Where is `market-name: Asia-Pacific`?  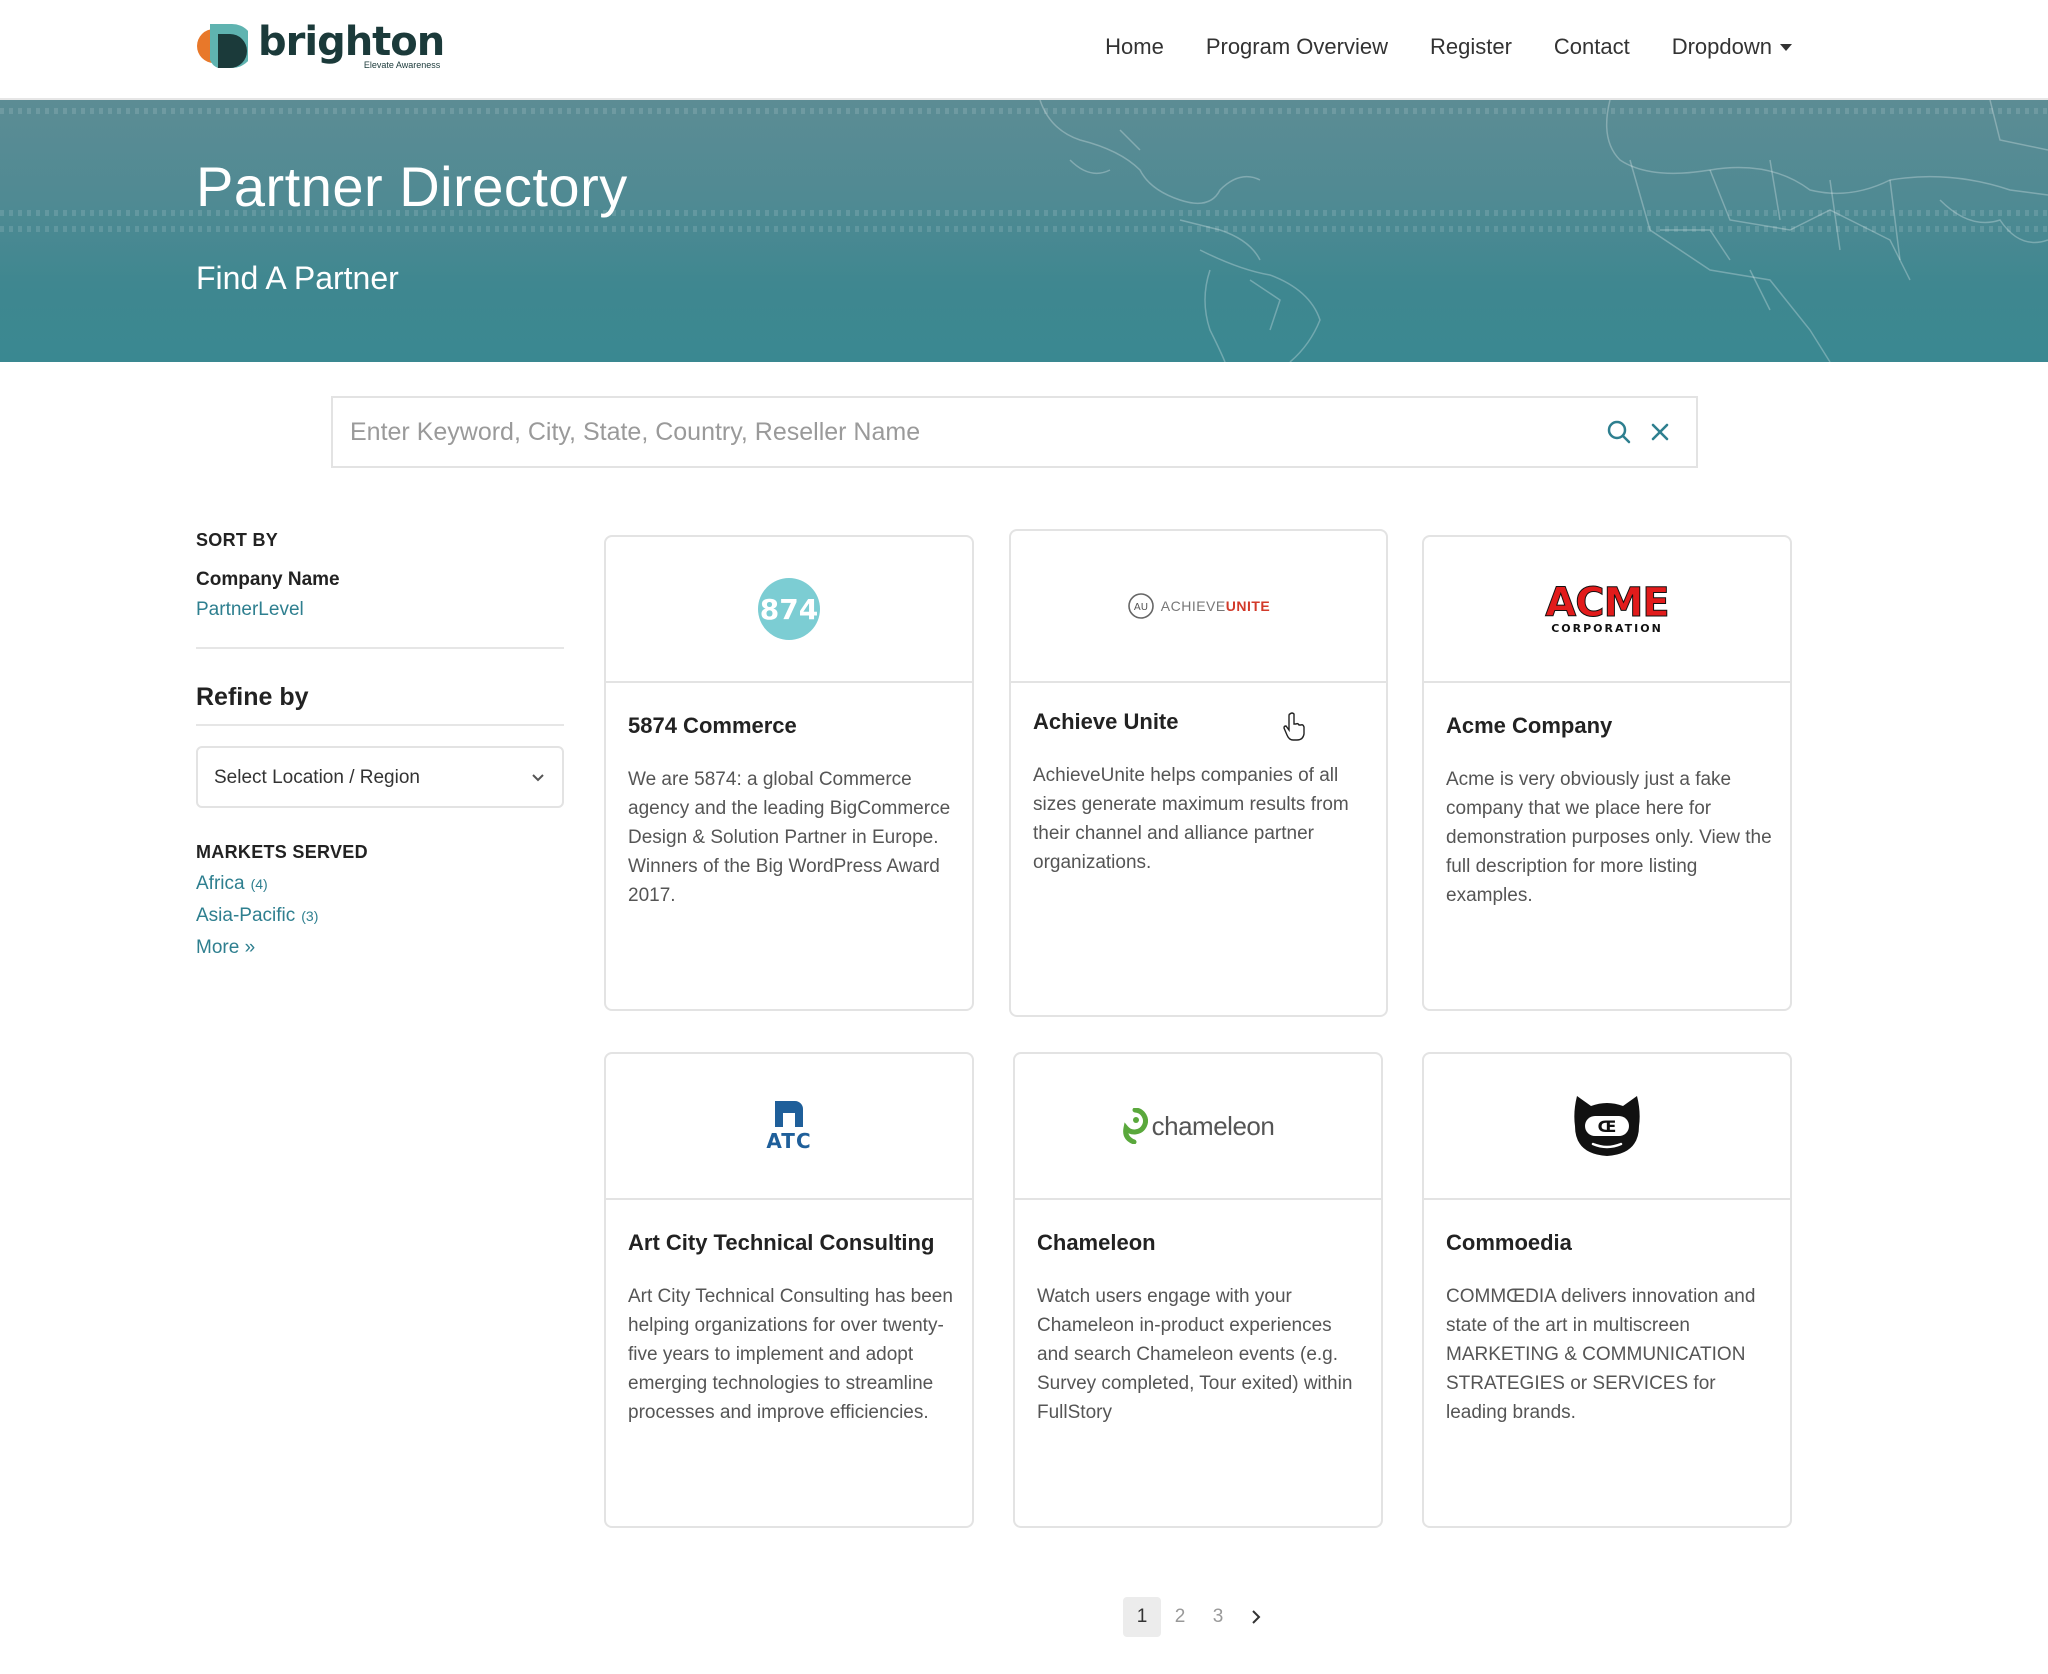
market-name: Asia-Pacific is located at coordinates (246, 915).